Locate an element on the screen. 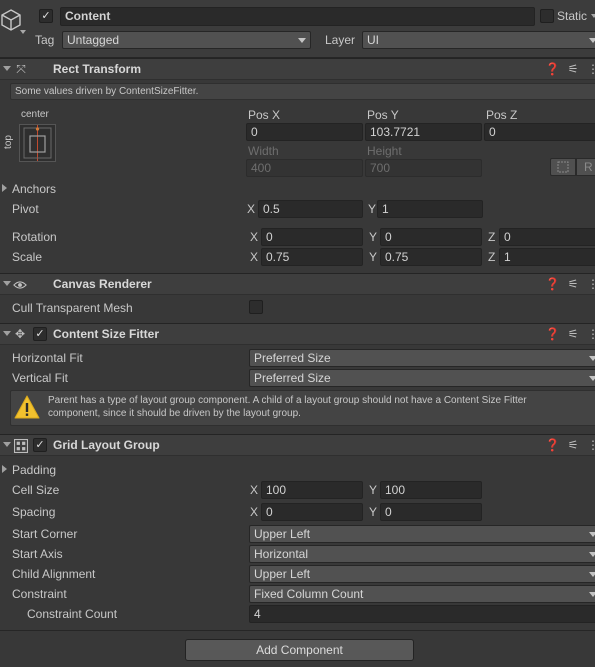 This screenshot has height=667, width=595. driven-info-text: Some values driven by ContentSizeFitter. is located at coordinates (107, 91).